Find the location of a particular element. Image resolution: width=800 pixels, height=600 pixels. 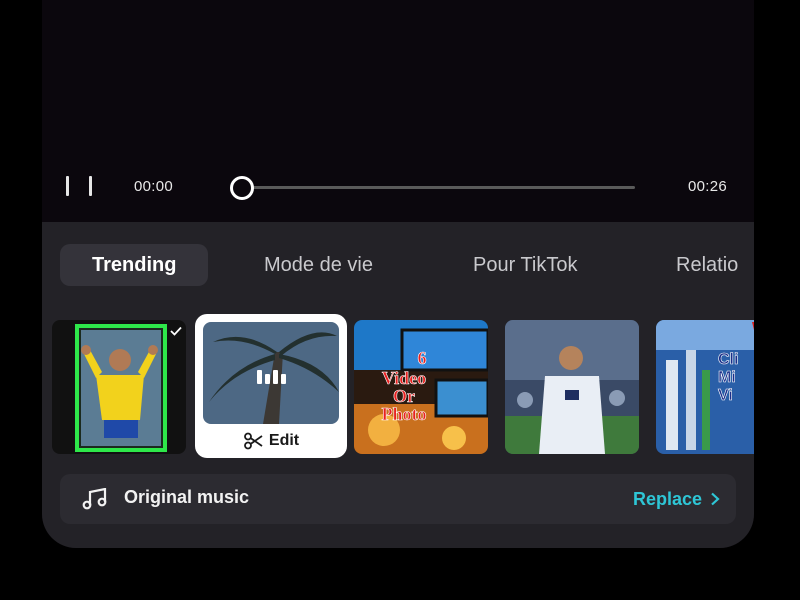

pause-button is located at coordinates (79, 187).